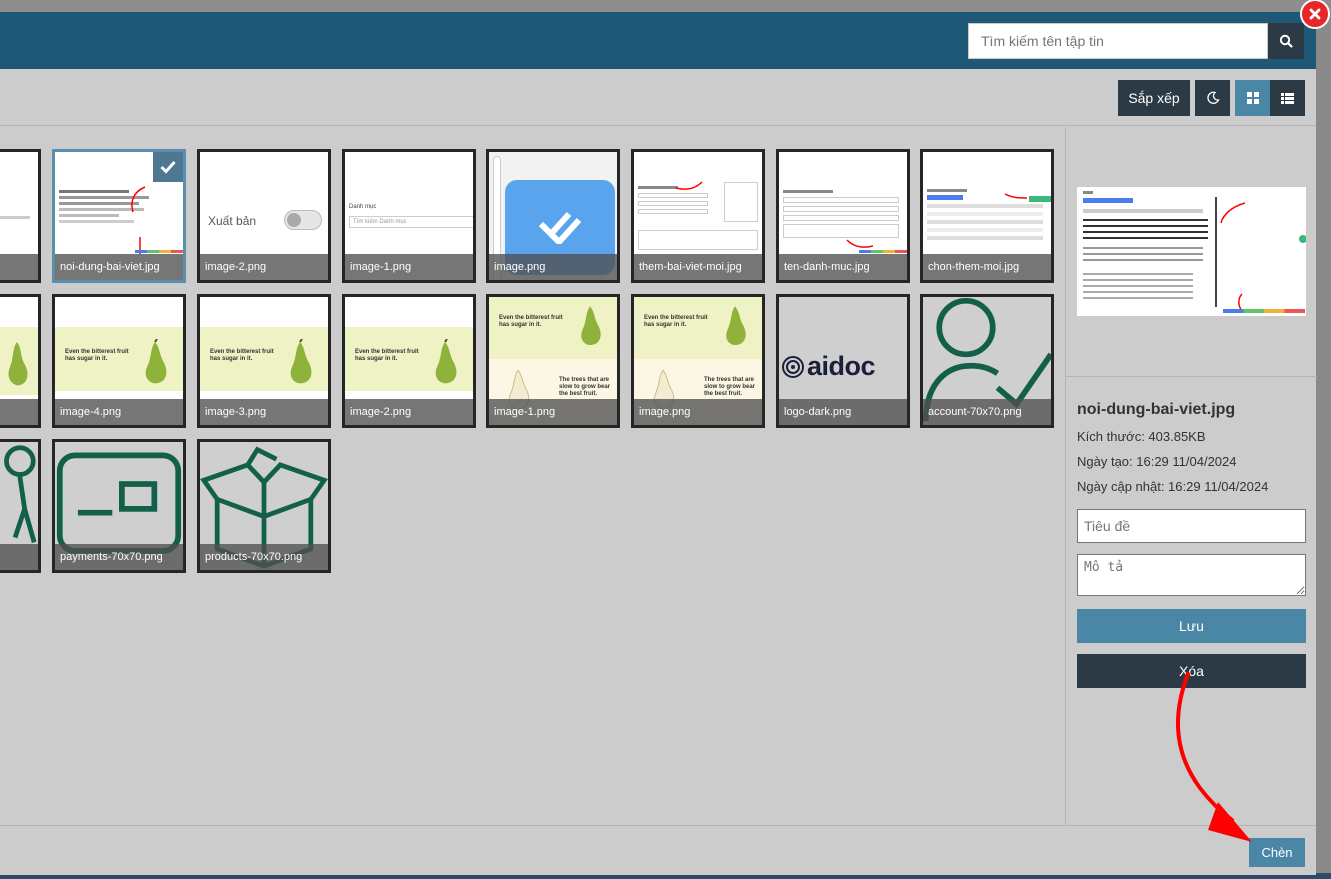  I want to click on list-icon, so click(1287, 98).